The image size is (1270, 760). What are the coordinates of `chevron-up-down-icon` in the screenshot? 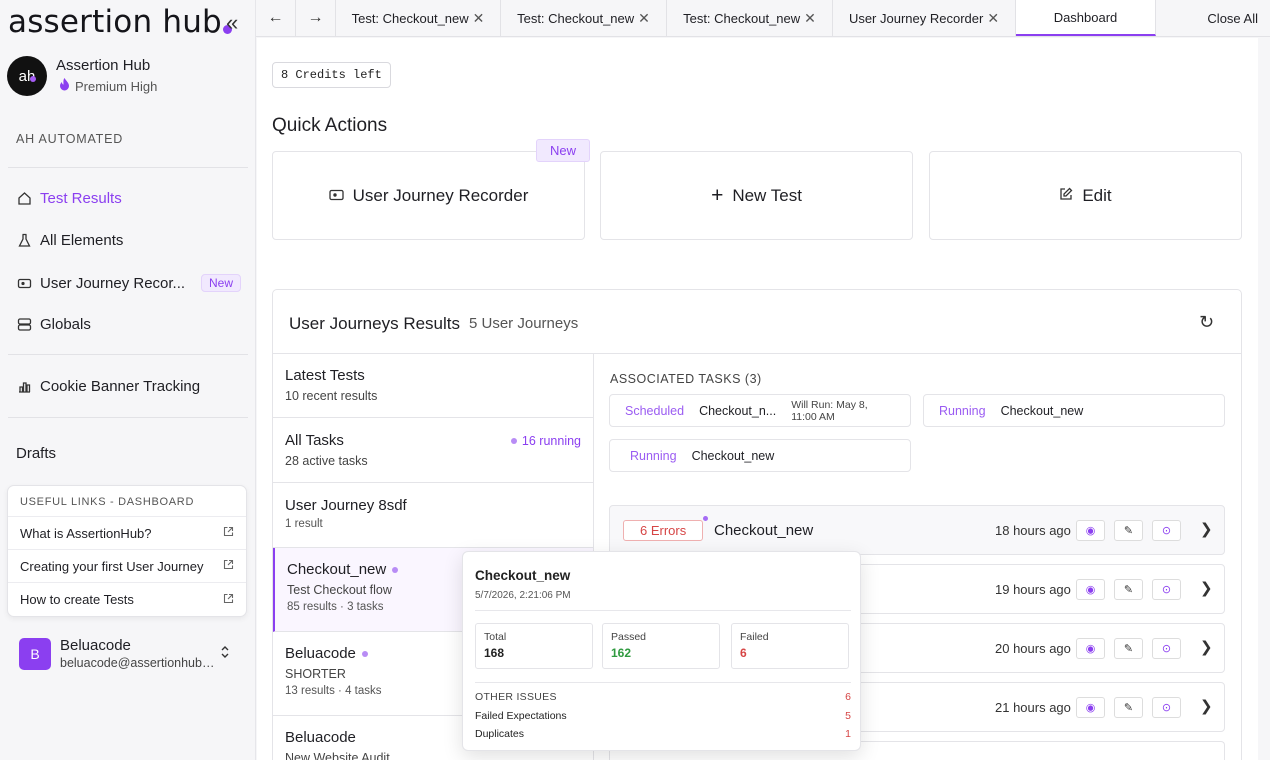 It's located at (225, 652).